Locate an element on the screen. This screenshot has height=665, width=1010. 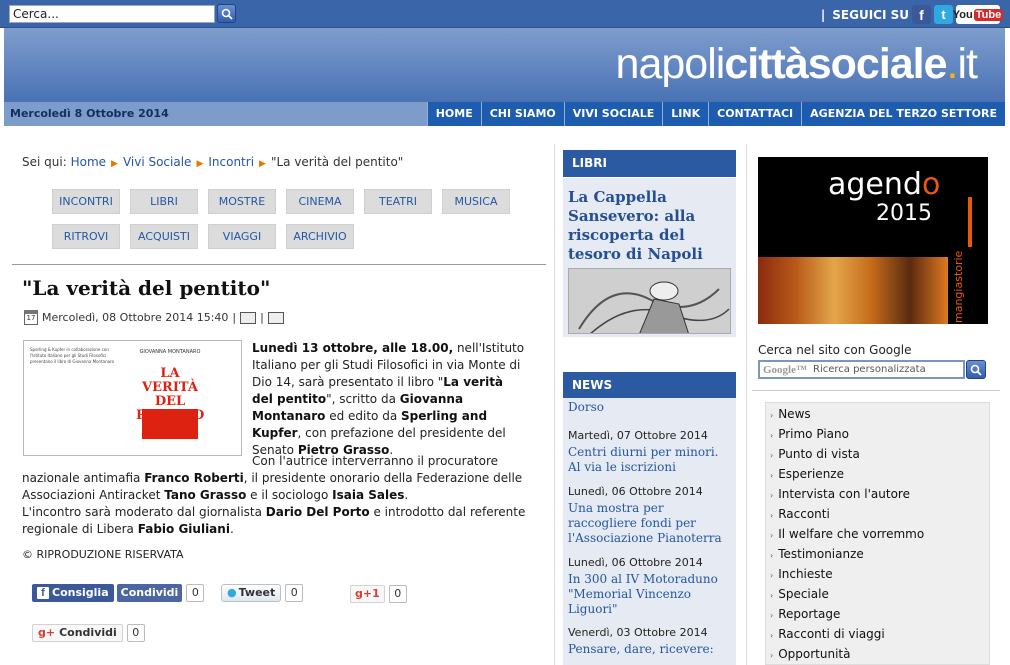
nav-vivi-sociale: VIVI SOCIALE is located at coordinates (613, 114).